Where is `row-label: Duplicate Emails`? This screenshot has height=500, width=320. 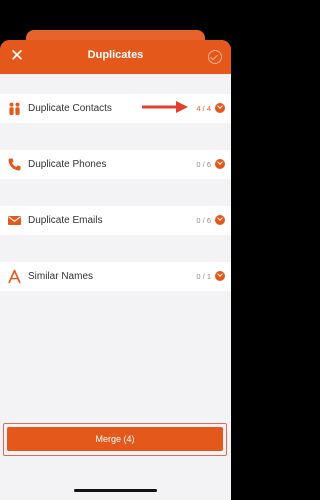 row-label: Duplicate Emails is located at coordinates (65, 220).